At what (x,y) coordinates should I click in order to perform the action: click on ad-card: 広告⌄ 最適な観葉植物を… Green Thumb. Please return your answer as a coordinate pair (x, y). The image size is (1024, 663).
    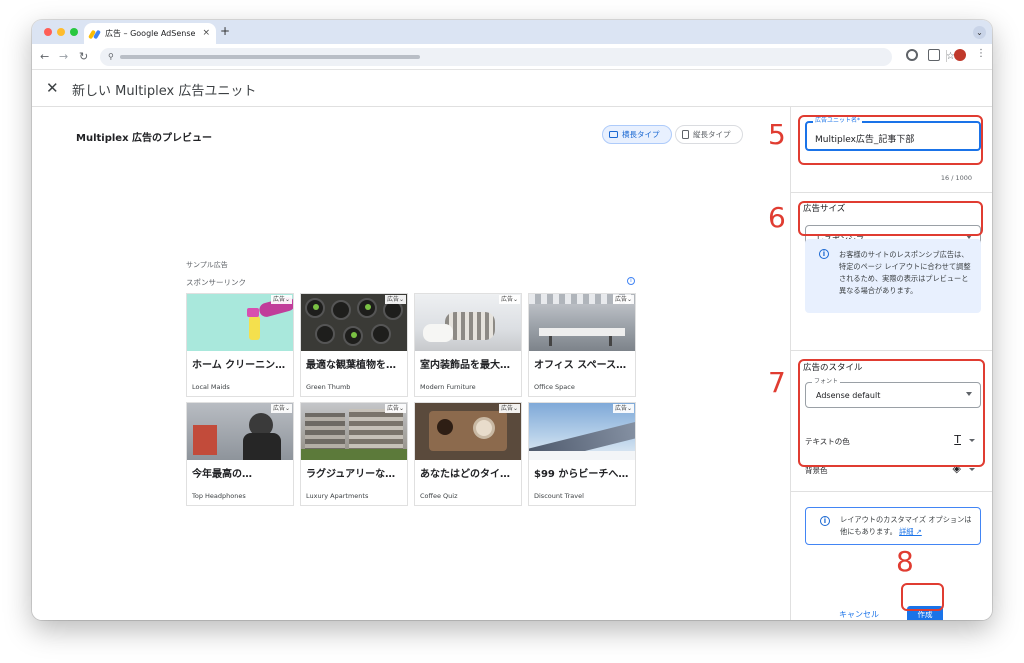
    Looking at the image, I should click on (354, 345).